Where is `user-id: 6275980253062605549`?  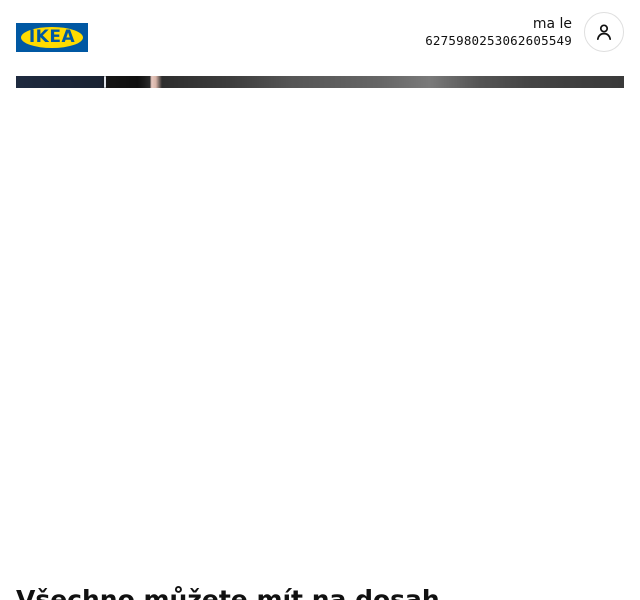 user-id: 6275980253062605549 is located at coordinates (498, 40).